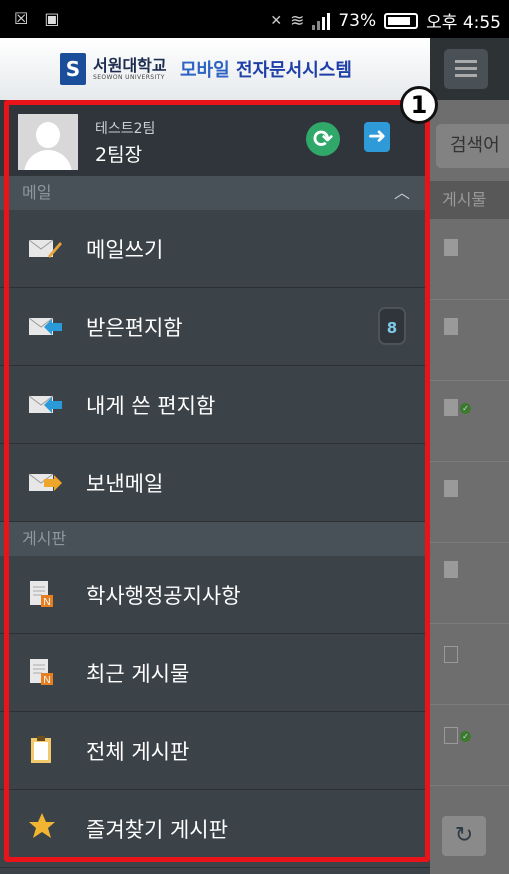  What do you see at coordinates (401, 20) in the screenshot?
I see `battery-icon` at bounding box center [401, 20].